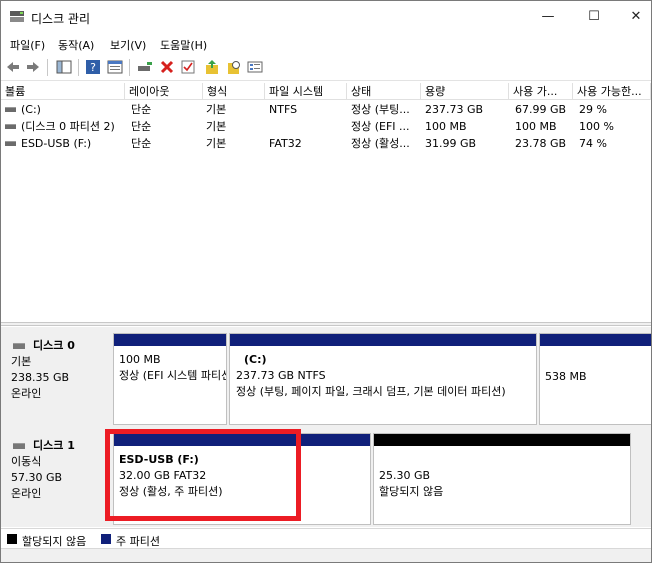  I want to click on minimize-button: —, so click(548, 17).